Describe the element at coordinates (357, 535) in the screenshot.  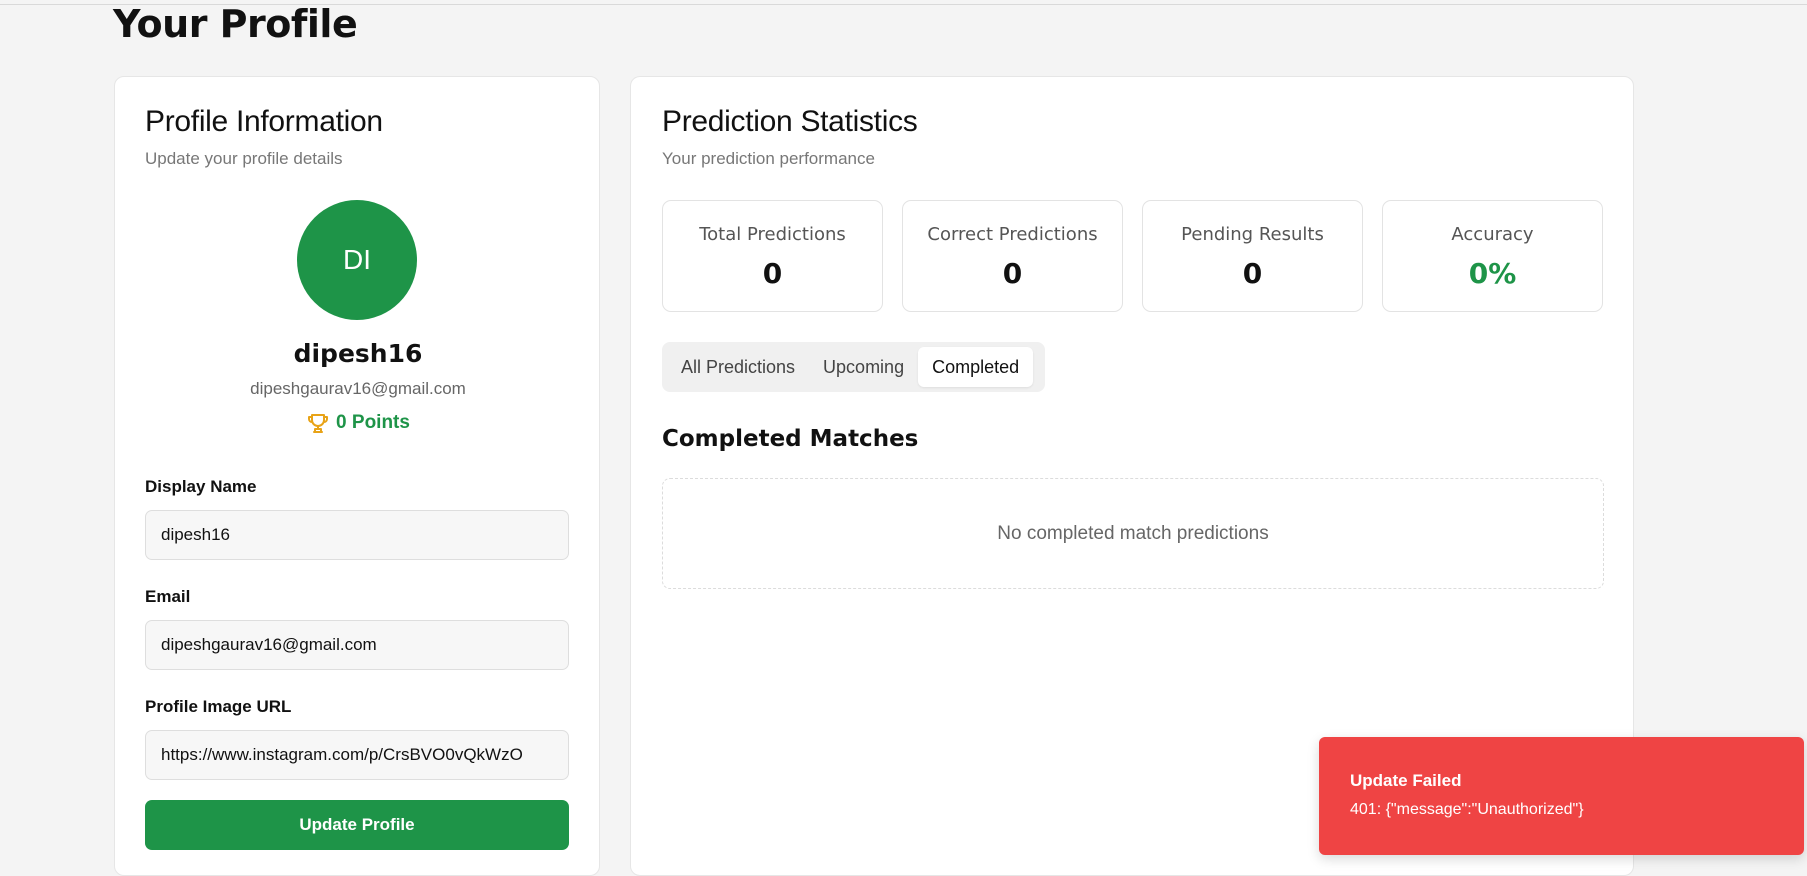
I see `display-name-input: dipesh16` at that location.